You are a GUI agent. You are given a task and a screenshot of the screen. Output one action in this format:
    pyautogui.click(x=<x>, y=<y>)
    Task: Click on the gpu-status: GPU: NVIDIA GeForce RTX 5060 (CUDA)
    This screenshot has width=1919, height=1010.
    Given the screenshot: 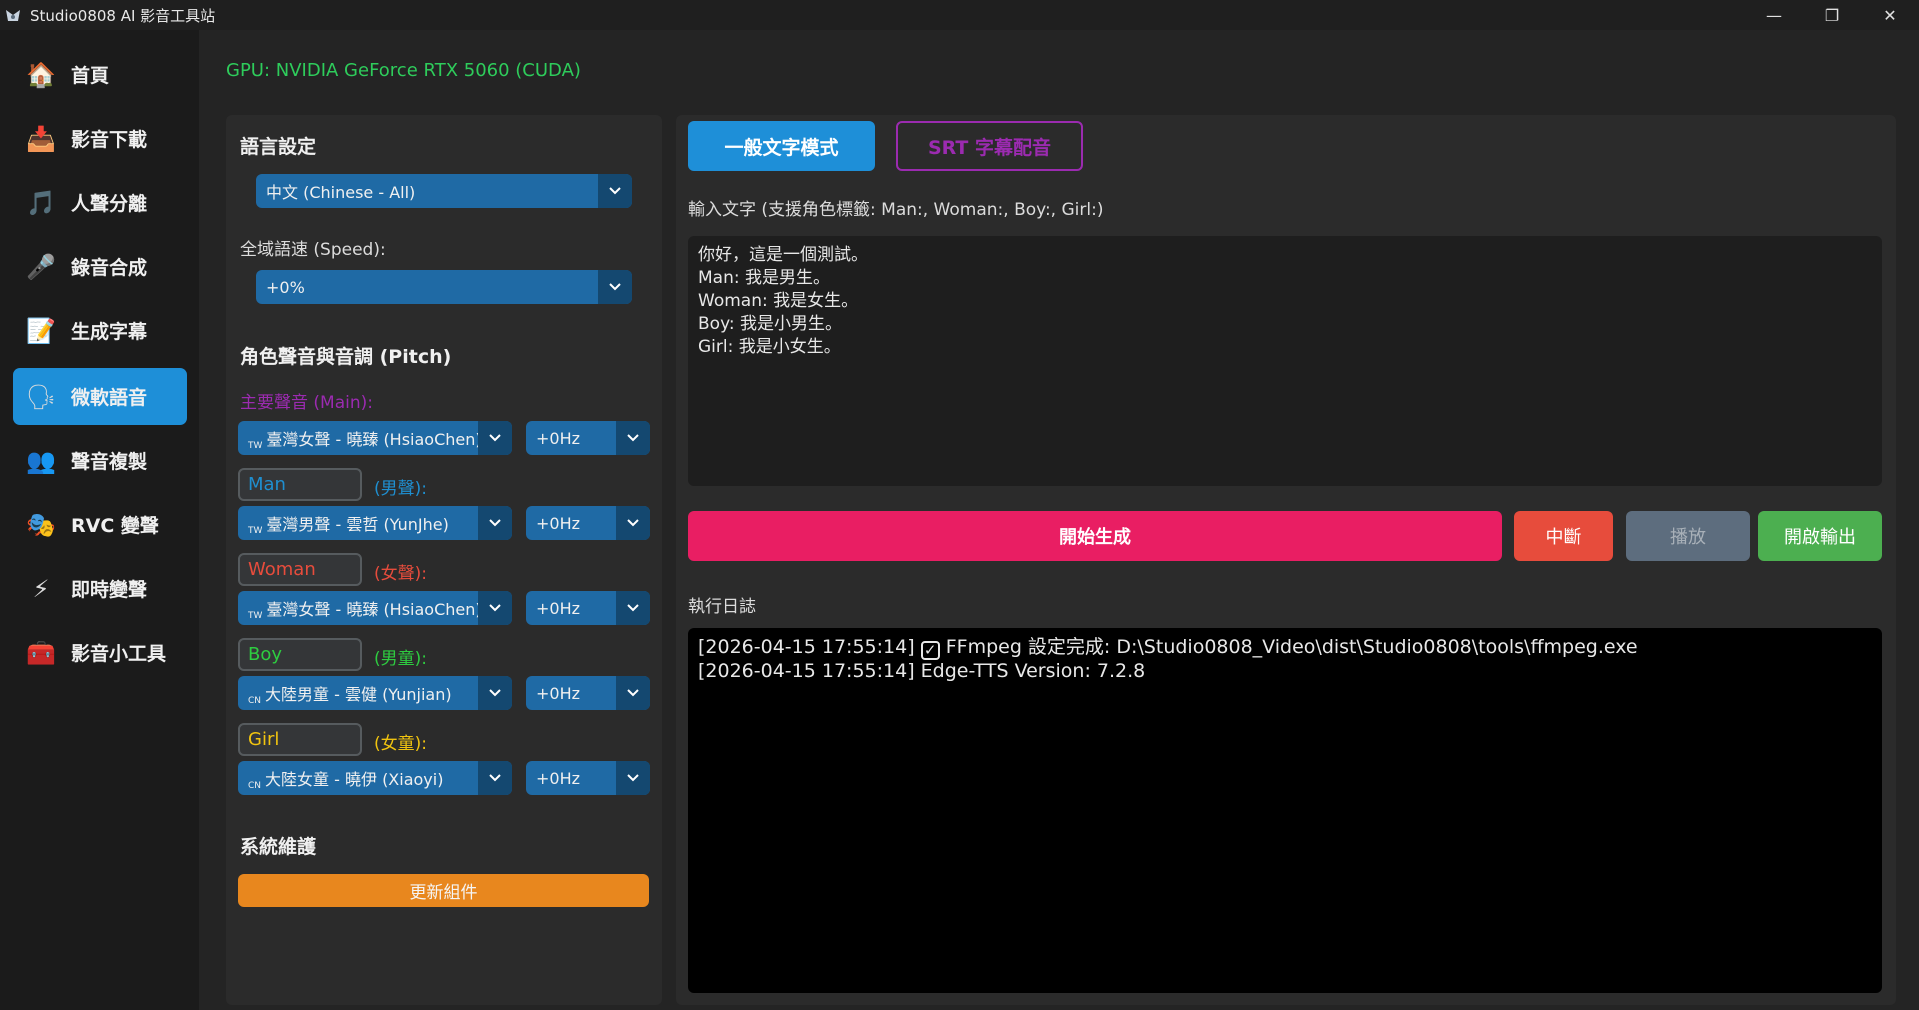 What is the action you would take?
    pyautogui.click(x=403, y=70)
    